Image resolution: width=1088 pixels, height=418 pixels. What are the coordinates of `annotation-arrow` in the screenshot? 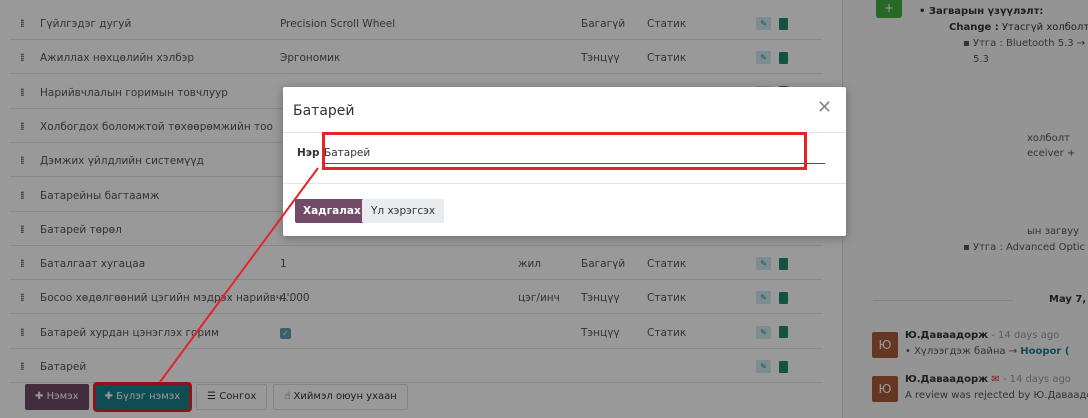 It's located at (239, 275).